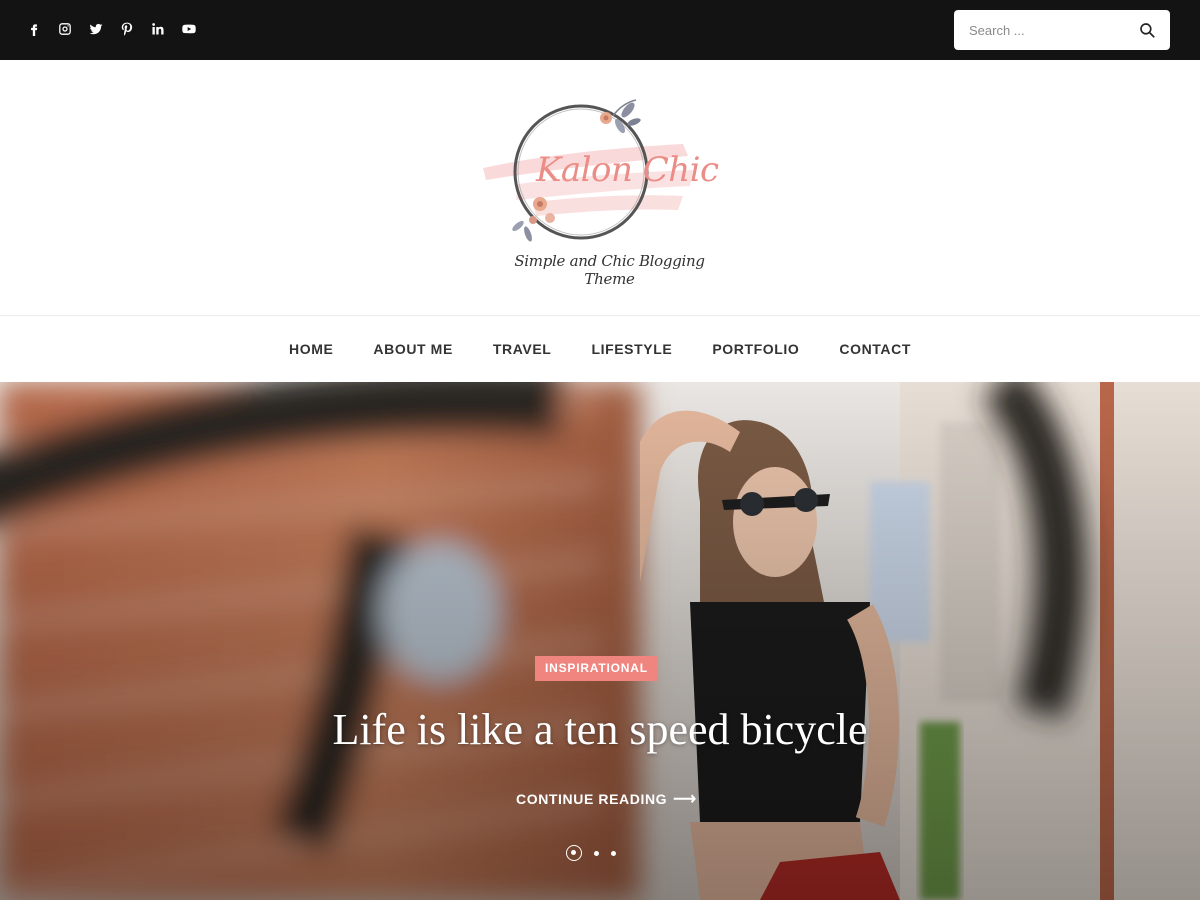 Image resolution: width=1200 pixels, height=900 pixels. What do you see at coordinates (755, 349) in the screenshot?
I see `nav-item-portfolio: PORTFOLIO` at bounding box center [755, 349].